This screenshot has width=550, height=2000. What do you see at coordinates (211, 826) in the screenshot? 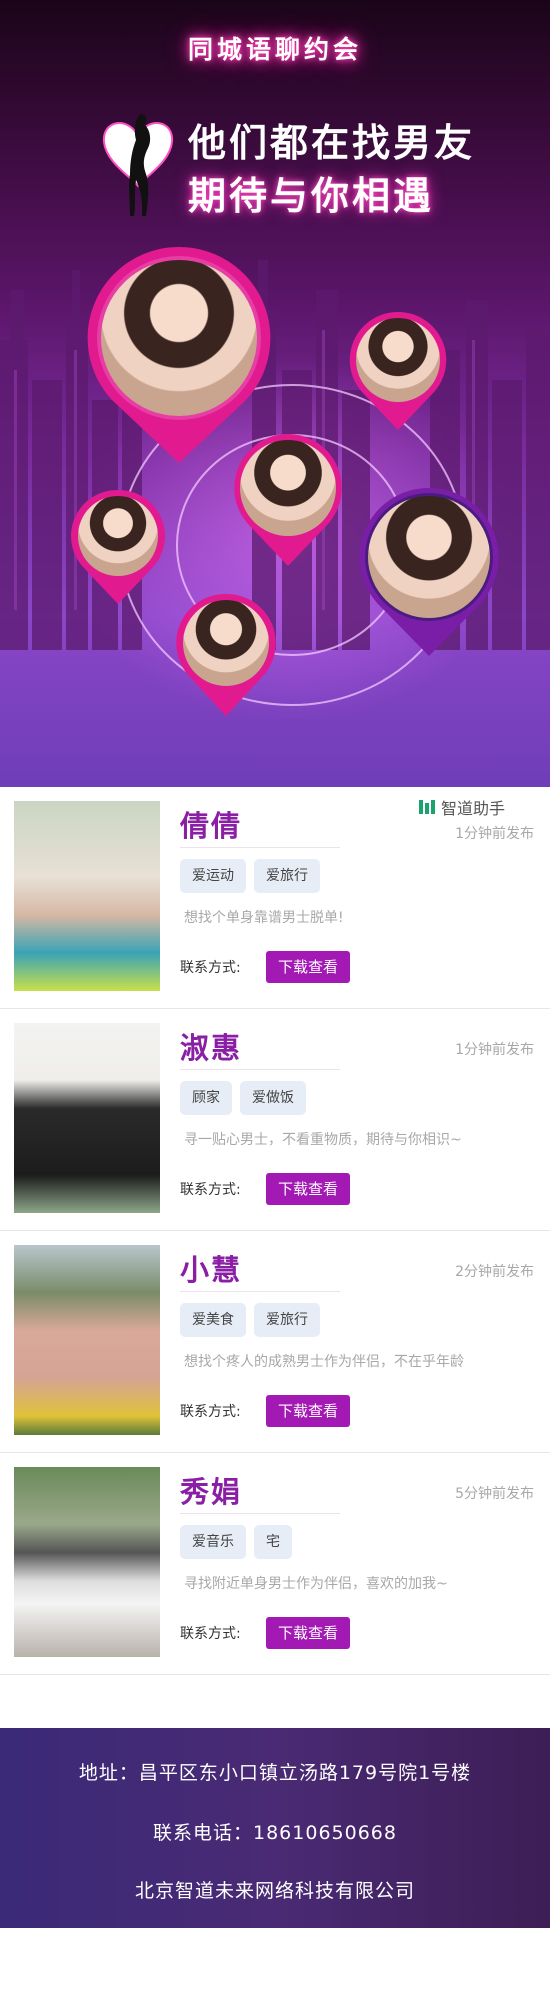
I see `profile-name: 倩倩` at bounding box center [211, 826].